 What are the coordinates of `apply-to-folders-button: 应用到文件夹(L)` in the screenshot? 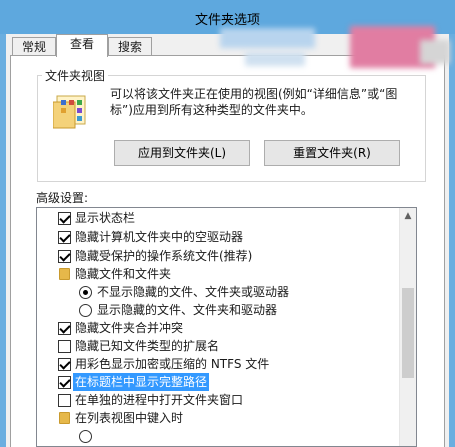 It's located at (182, 153).